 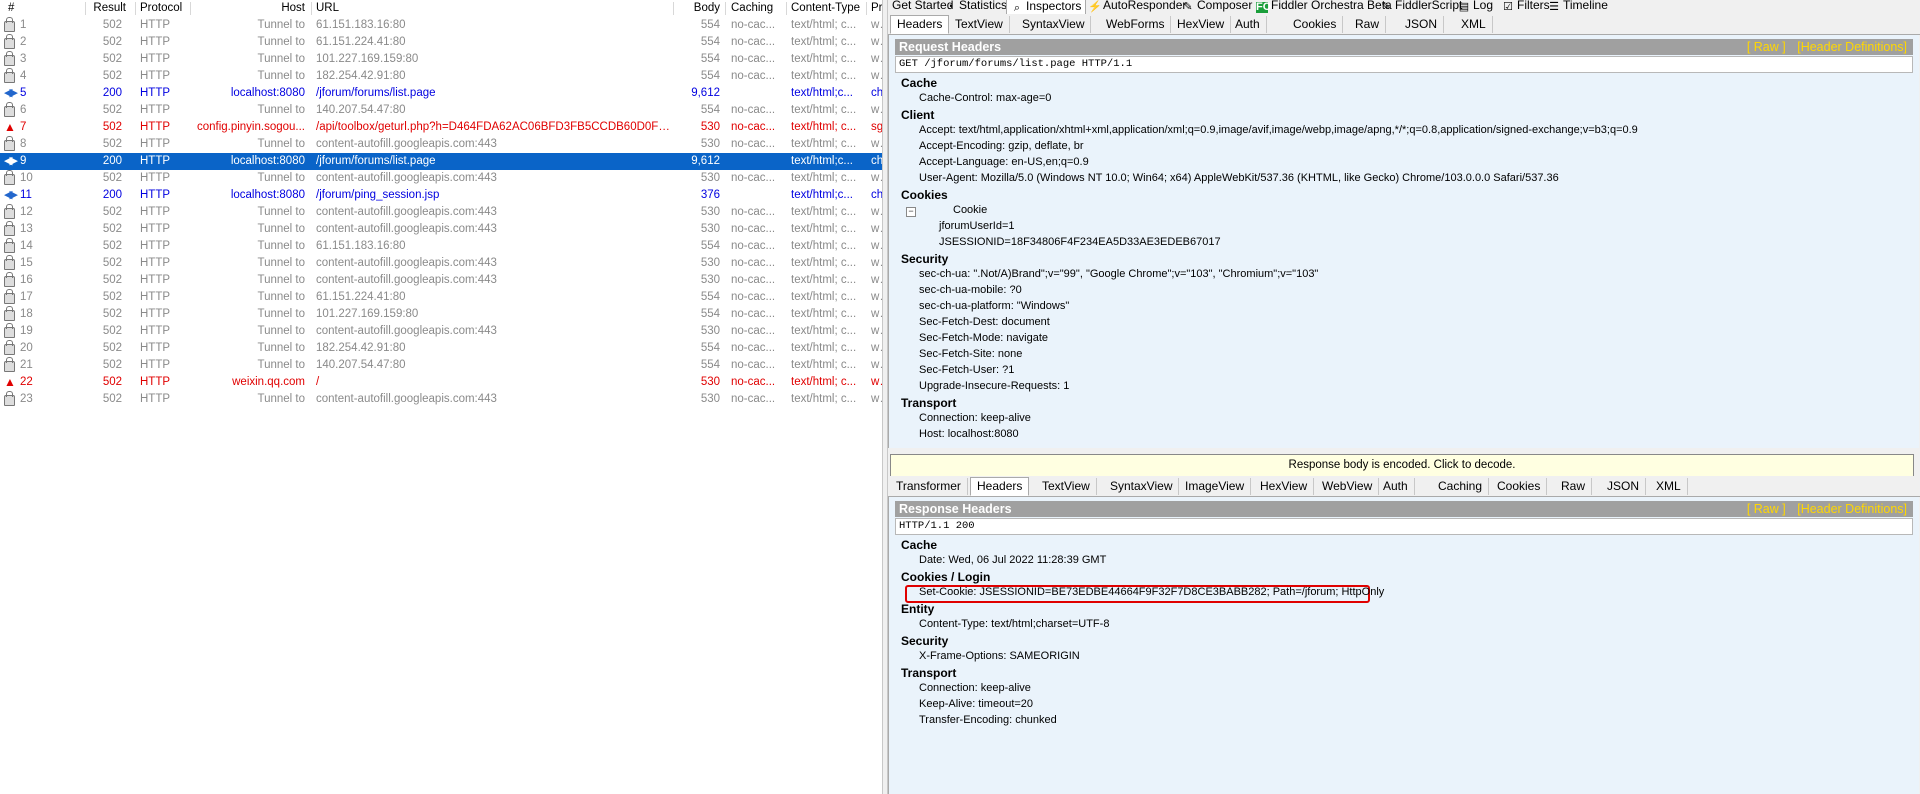 I want to click on subtab-transformer: Transformer, so click(x=929, y=486).